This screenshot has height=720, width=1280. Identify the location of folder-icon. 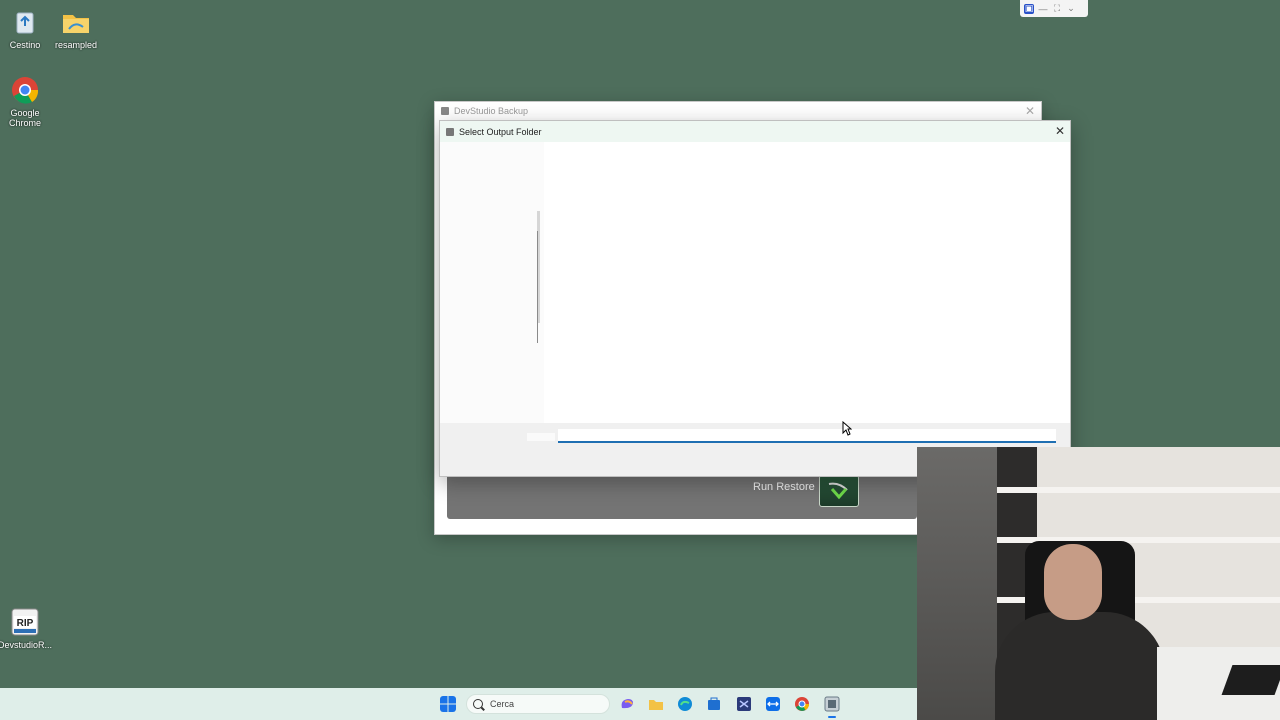
(76, 22).